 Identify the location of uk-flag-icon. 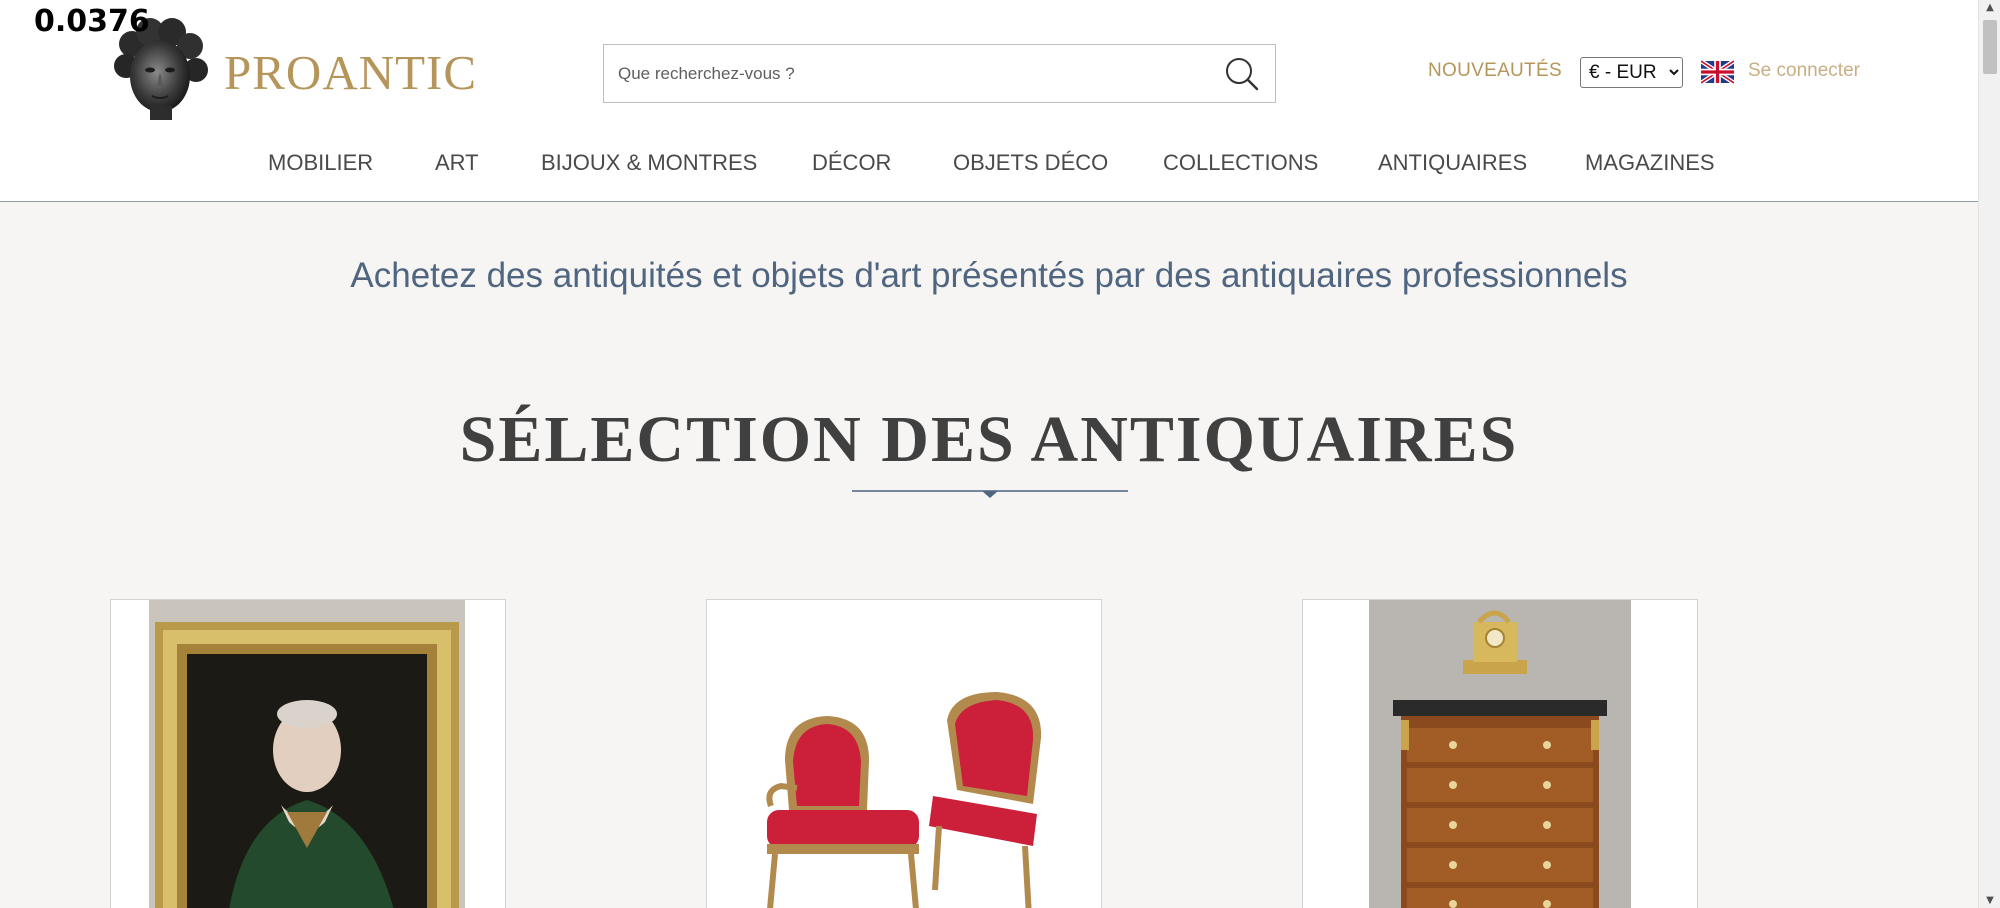
(1717, 72).